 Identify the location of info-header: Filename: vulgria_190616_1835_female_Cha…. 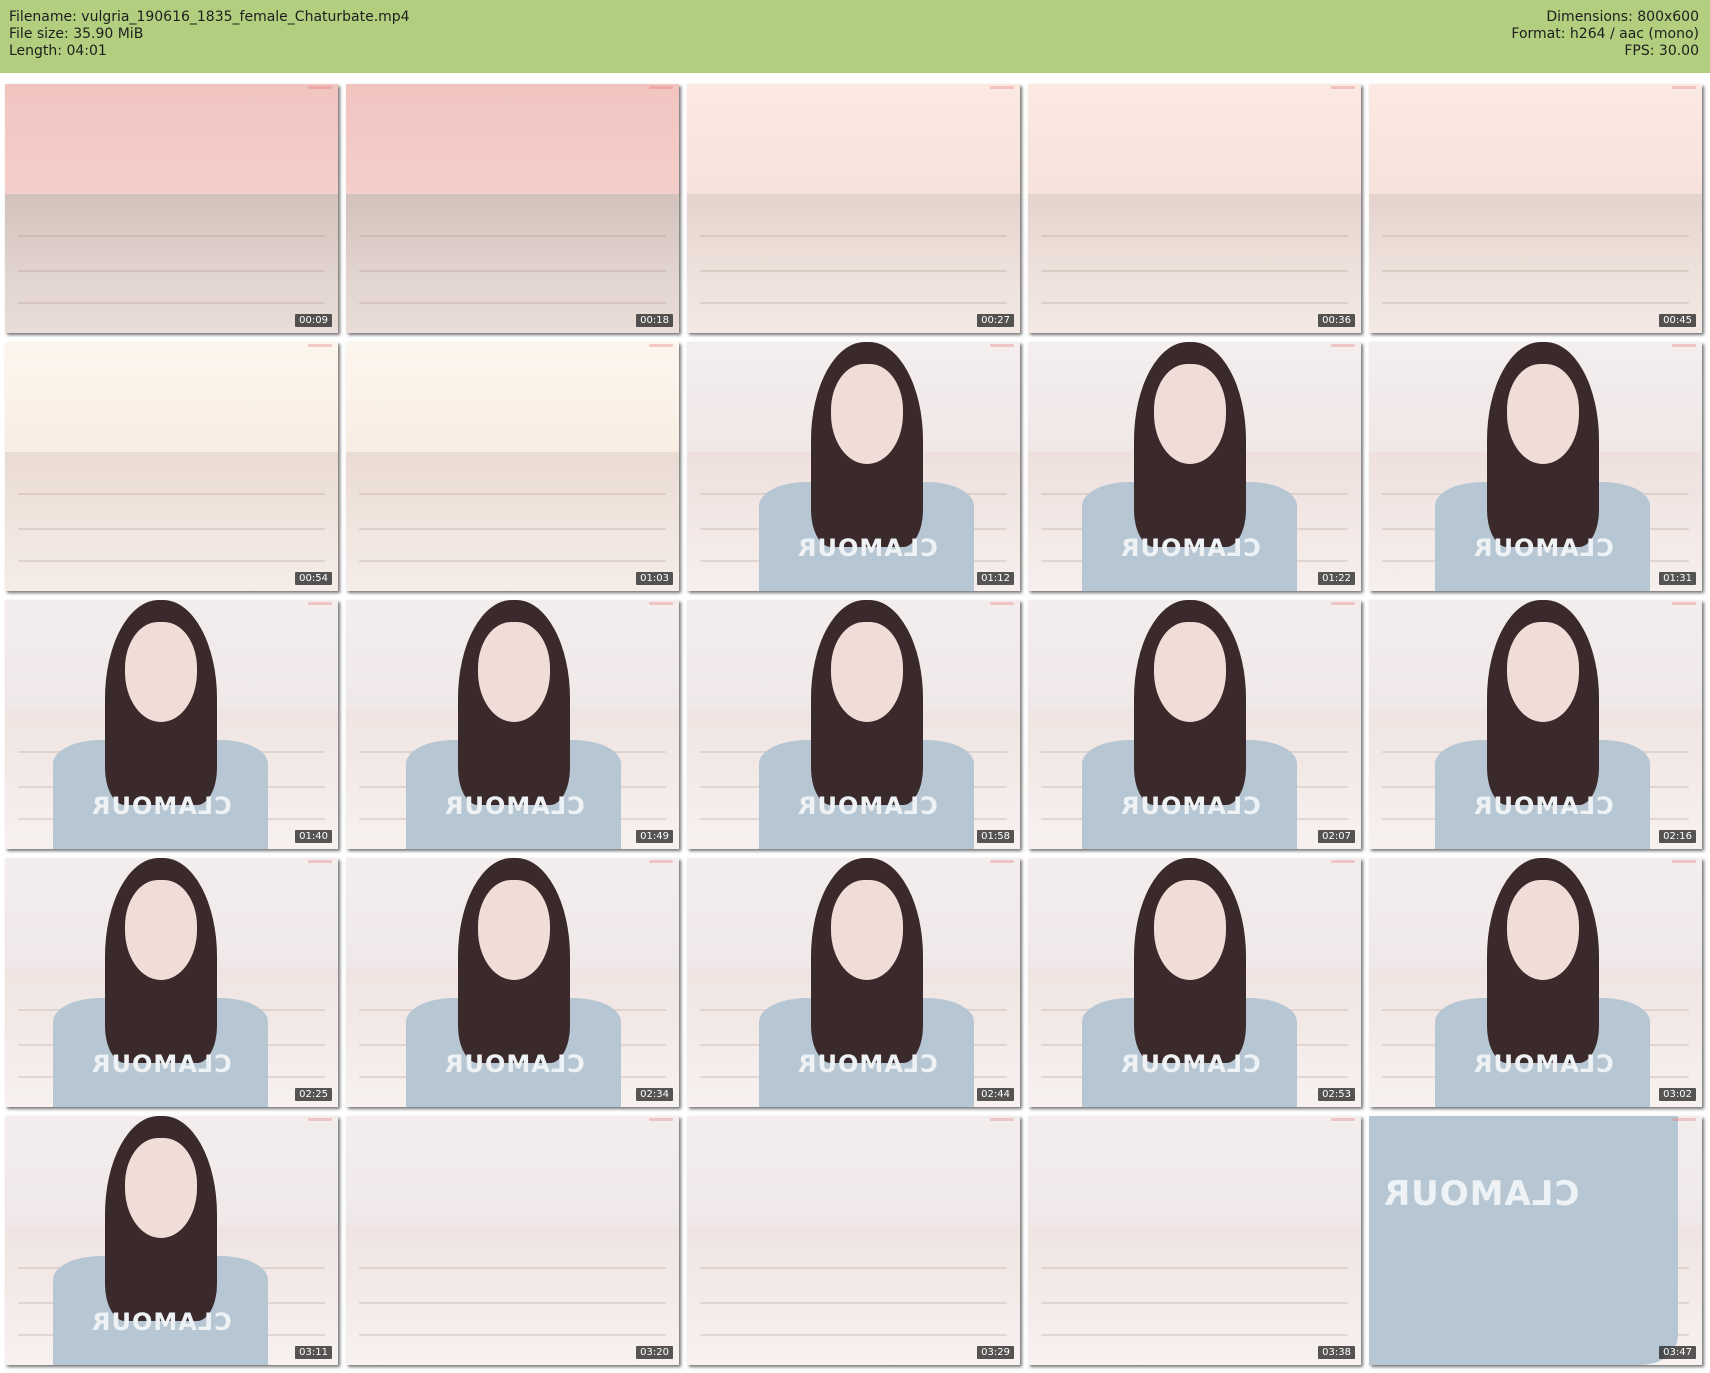
(855, 36).